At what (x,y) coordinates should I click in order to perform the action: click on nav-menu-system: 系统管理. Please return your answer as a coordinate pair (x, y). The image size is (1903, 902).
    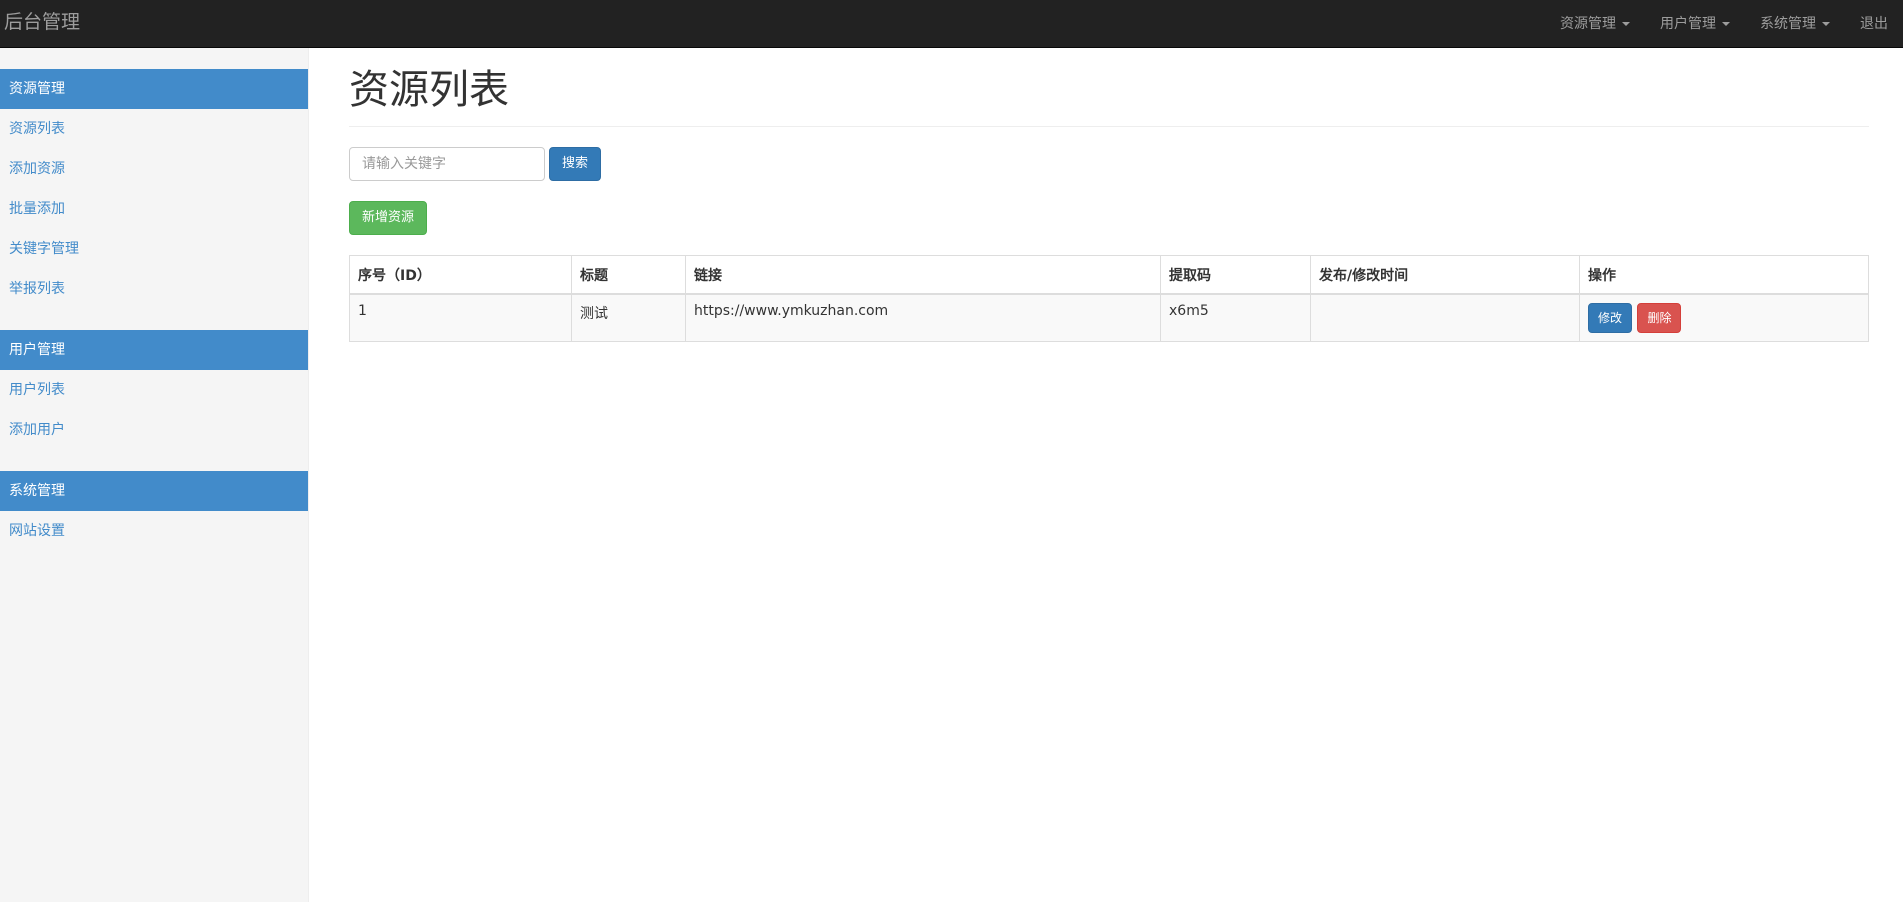
    Looking at the image, I should click on (1795, 24).